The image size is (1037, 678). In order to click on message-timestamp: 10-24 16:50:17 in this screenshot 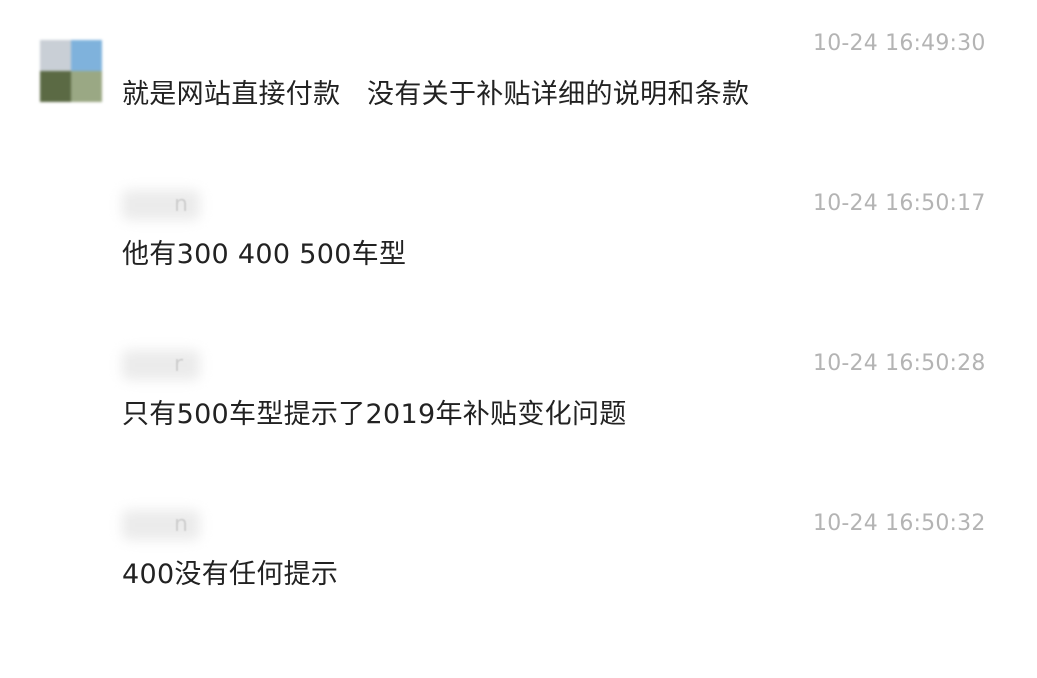, I will do `click(899, 203)`.